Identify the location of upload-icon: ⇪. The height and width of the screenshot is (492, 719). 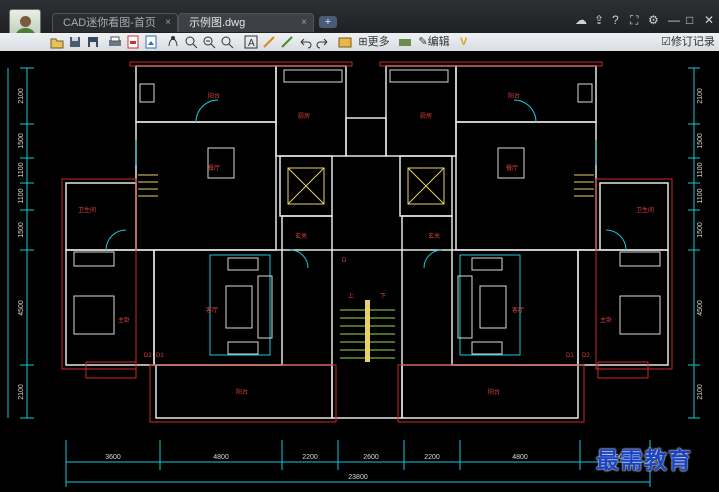
(599, 20).